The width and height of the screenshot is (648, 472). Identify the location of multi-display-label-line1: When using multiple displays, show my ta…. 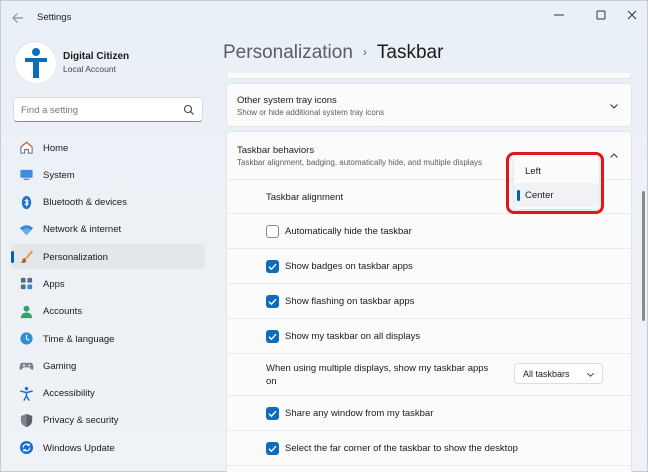
(377, 368).